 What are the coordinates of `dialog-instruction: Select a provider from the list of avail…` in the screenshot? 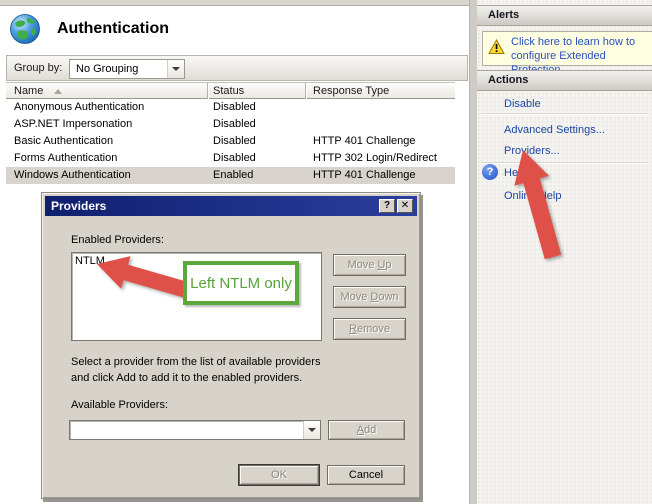 It's located at (231, 370).